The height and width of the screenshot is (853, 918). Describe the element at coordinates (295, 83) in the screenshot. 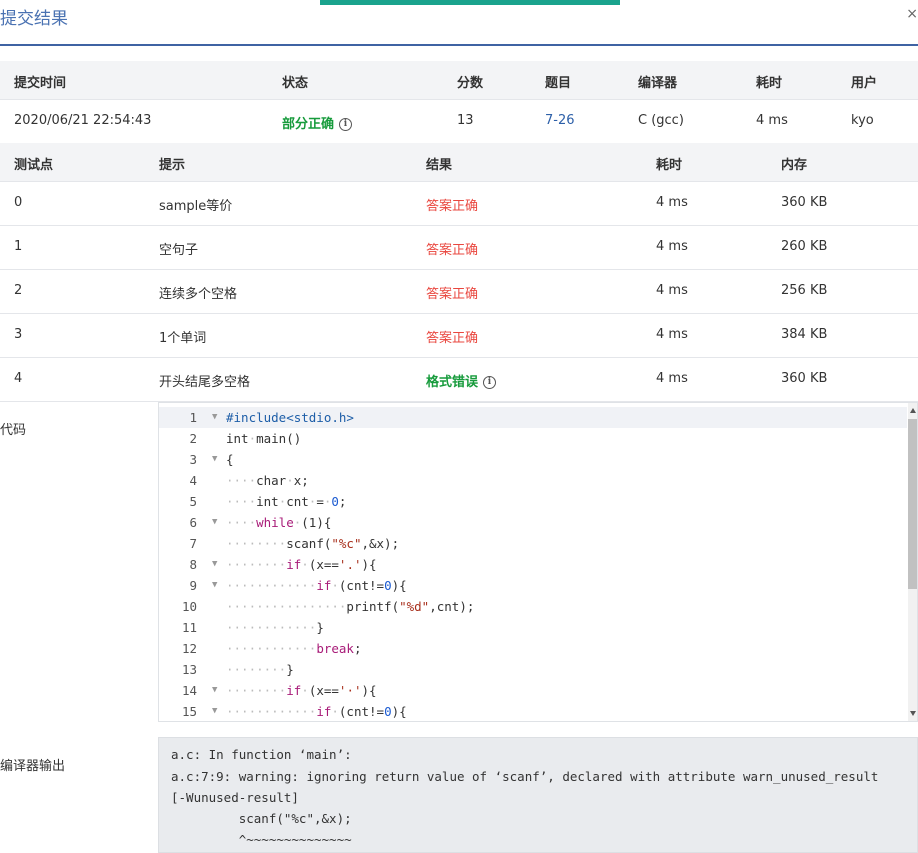

I see `col-status: 状态` at that location.